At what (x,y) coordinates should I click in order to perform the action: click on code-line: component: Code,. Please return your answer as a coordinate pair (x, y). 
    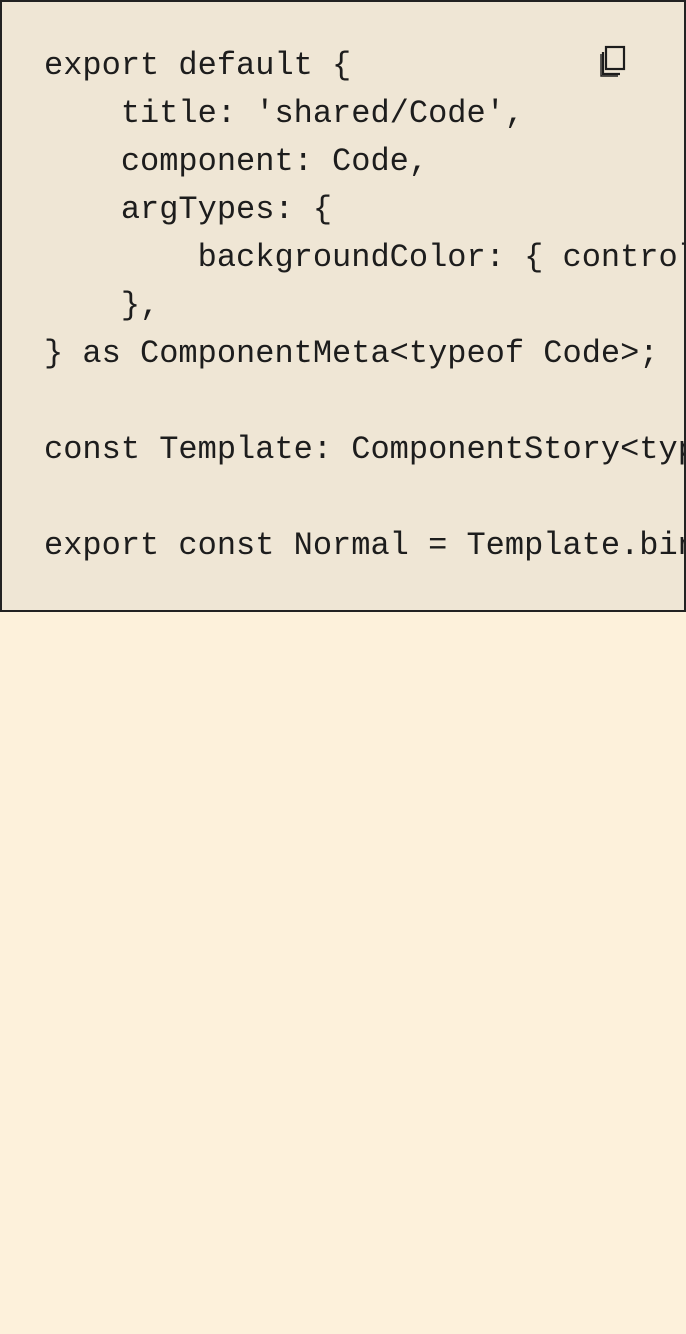
    Looking at the image, I should click on (236, 161).